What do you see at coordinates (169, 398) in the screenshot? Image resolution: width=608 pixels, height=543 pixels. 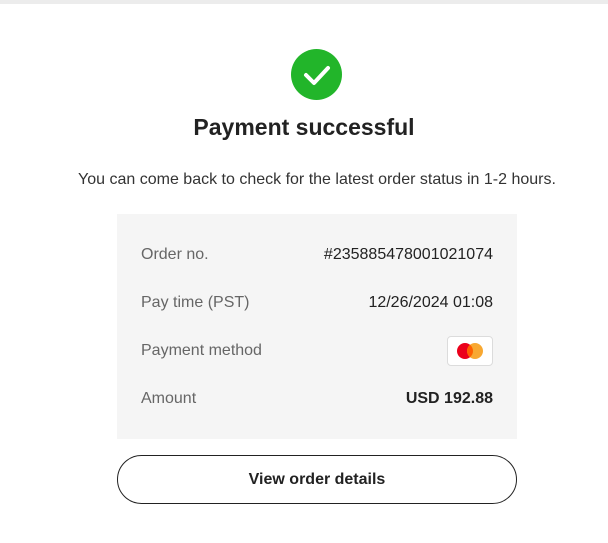 I see `amount-label: Amount` at bounding box center [169, 398].